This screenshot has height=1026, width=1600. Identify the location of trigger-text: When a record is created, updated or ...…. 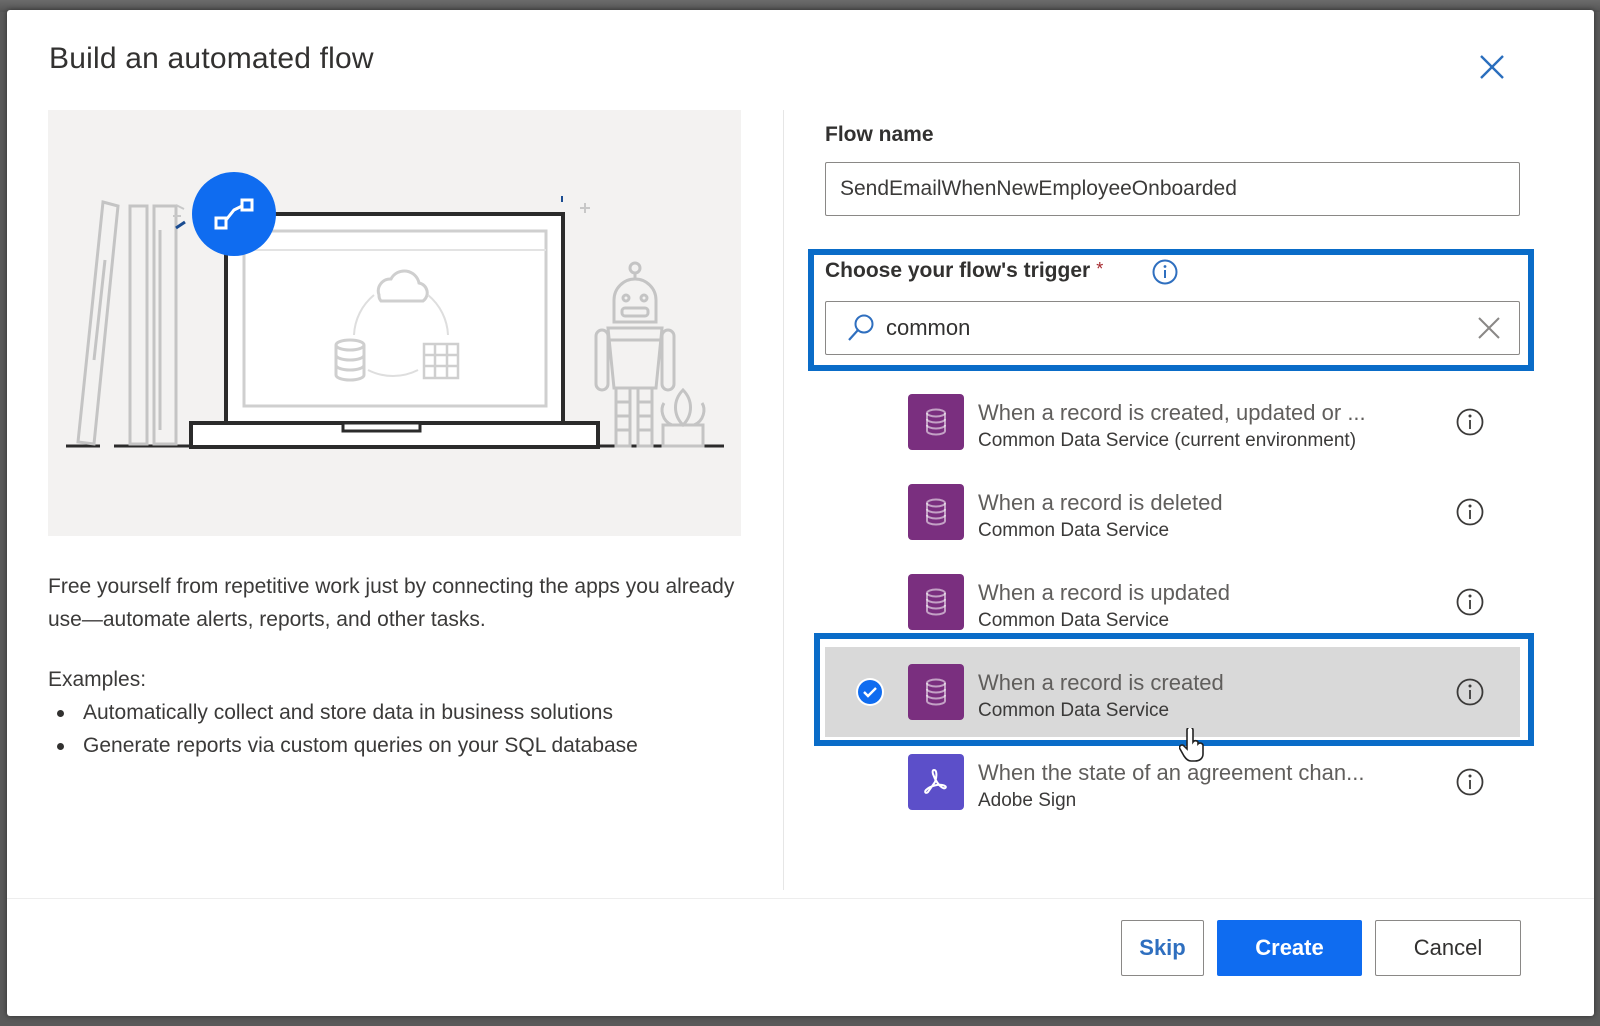
(1172, 427).